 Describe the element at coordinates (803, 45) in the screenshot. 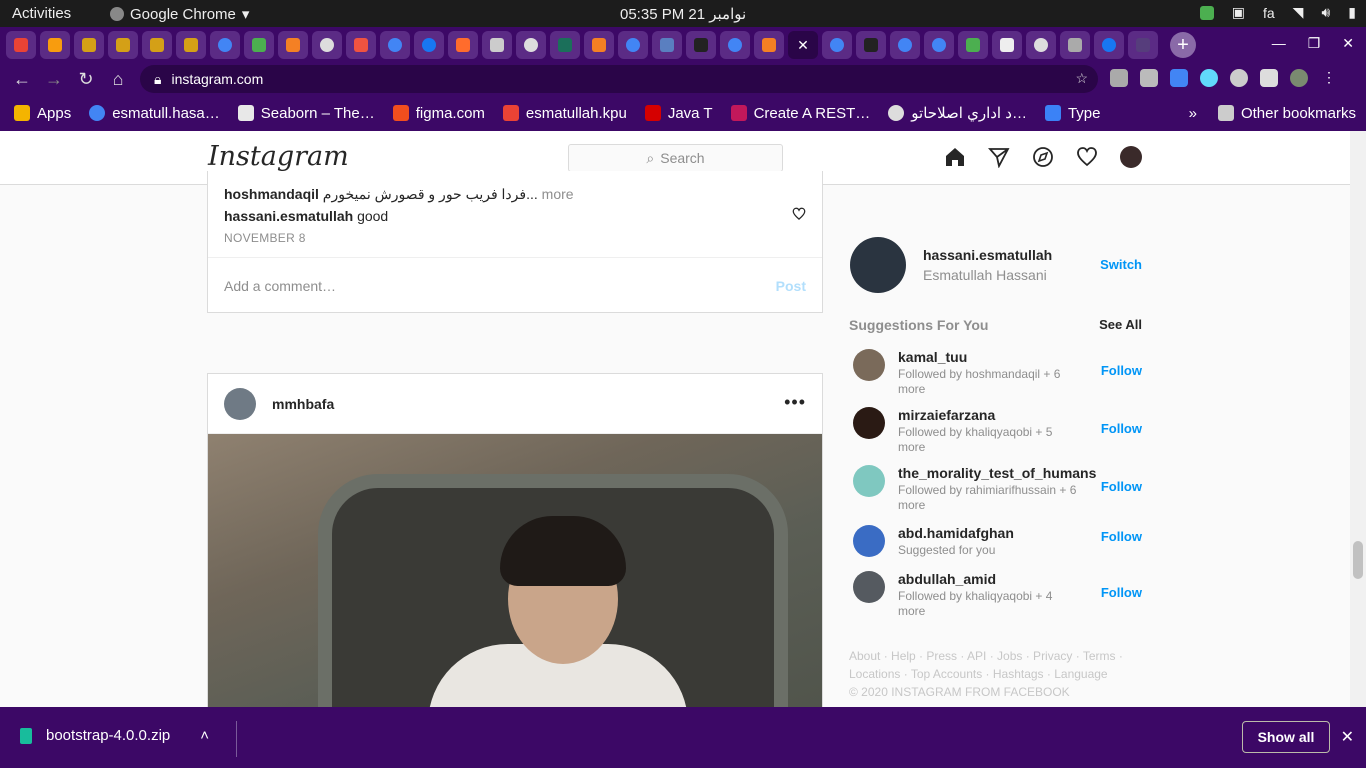

I see `tab-instagram-active: ✕` at that location.